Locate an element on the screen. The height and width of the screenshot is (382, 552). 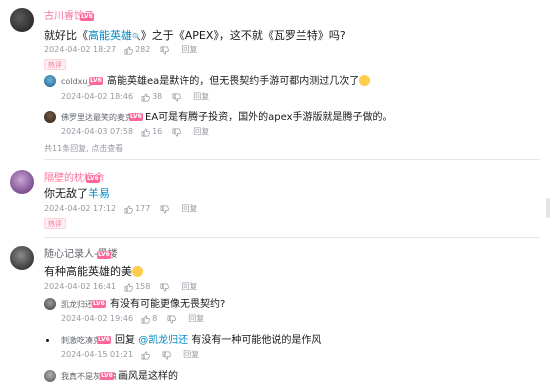
like-button: 158 is located at coordinates (137, 287).